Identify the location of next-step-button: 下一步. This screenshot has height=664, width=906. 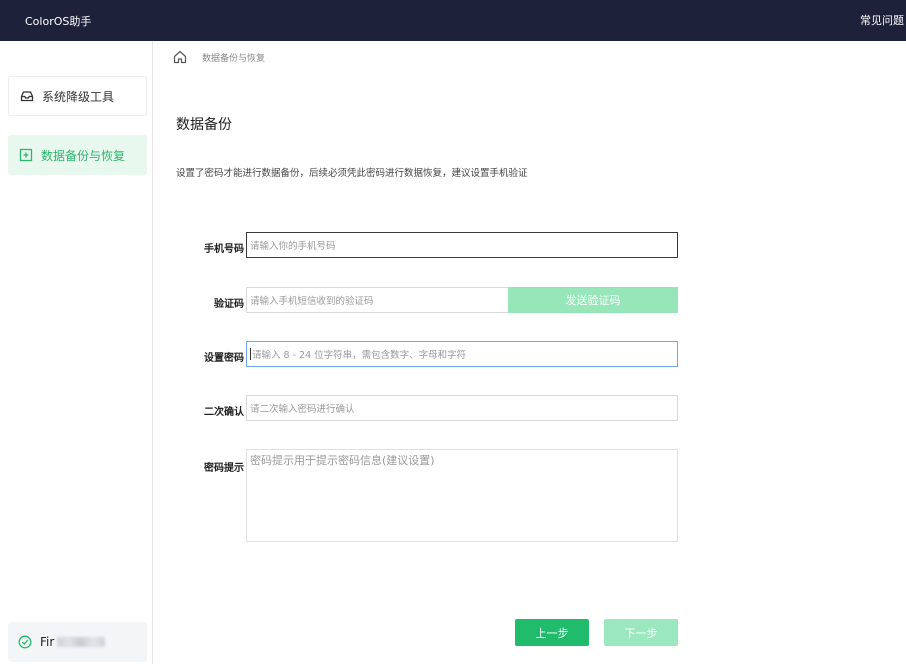
(641, 632).